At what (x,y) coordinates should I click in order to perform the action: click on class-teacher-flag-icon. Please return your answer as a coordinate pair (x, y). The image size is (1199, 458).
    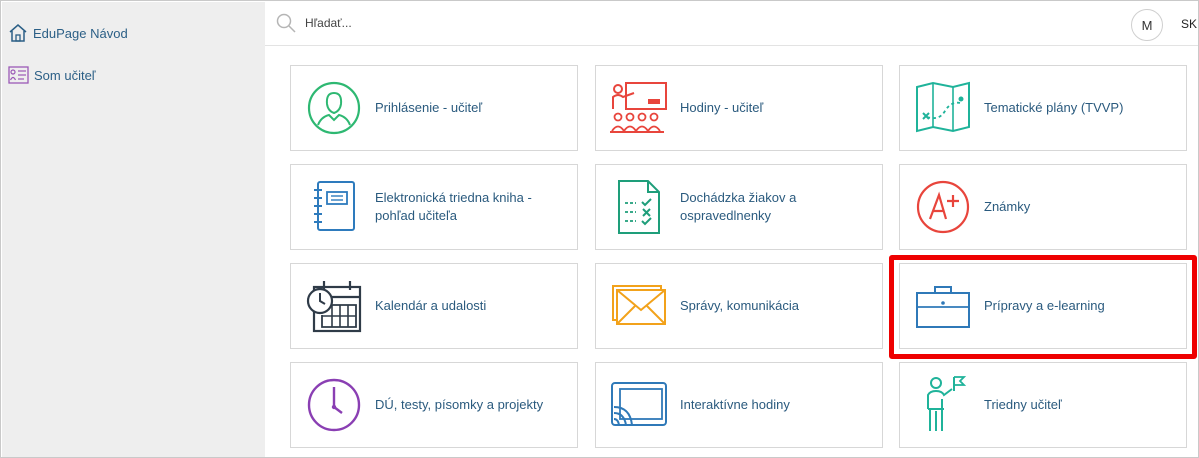
    Looking at the image, I should click on (943, 405).